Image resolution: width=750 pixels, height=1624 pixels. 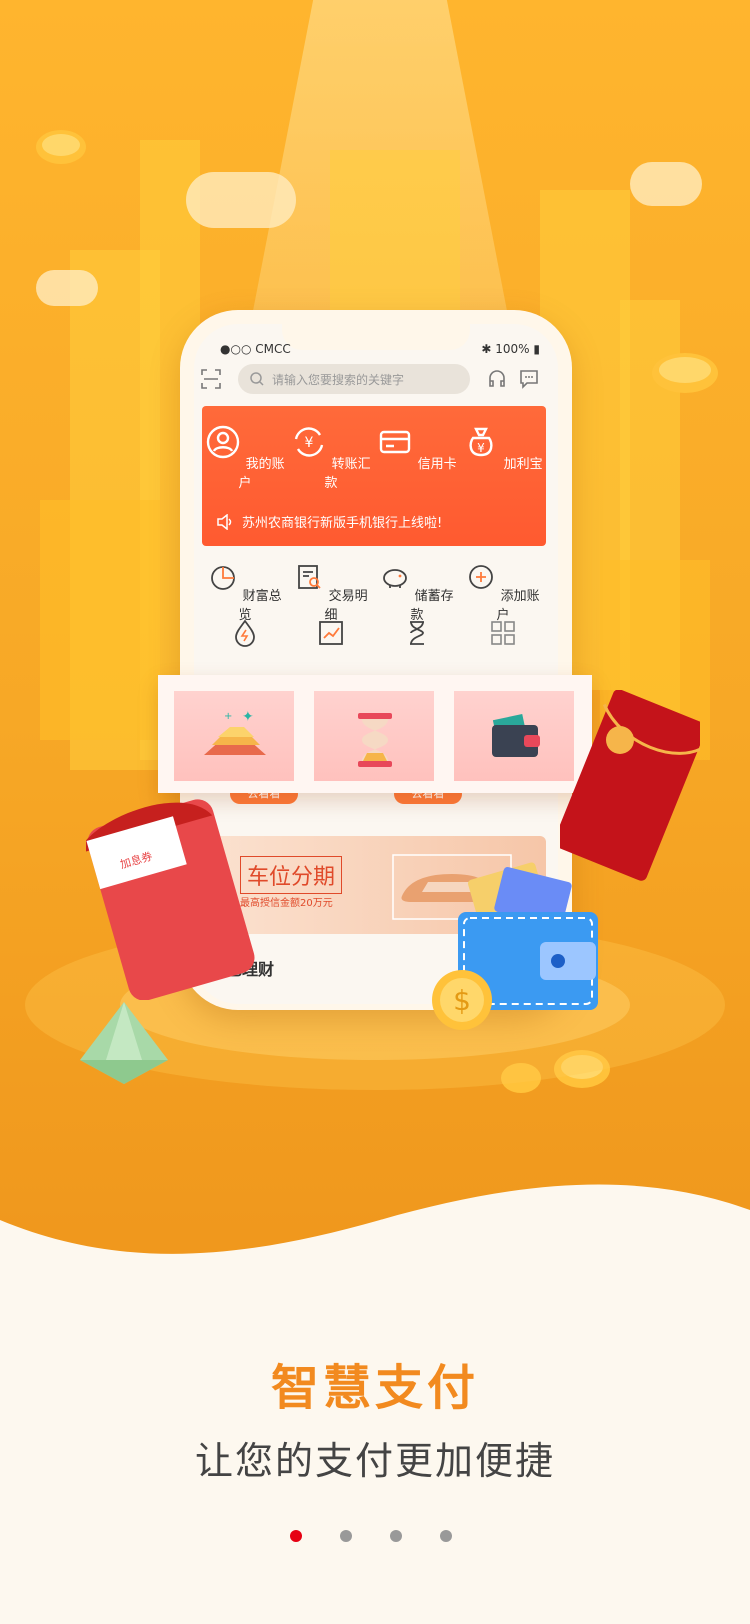 I want to click on product-cards-panel: ✦ +, so click(x=375, y=734).